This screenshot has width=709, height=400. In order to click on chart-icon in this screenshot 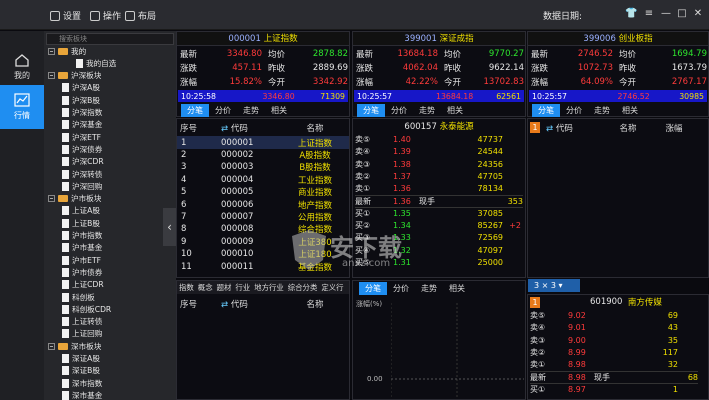, I will do `click(22, 100)`.